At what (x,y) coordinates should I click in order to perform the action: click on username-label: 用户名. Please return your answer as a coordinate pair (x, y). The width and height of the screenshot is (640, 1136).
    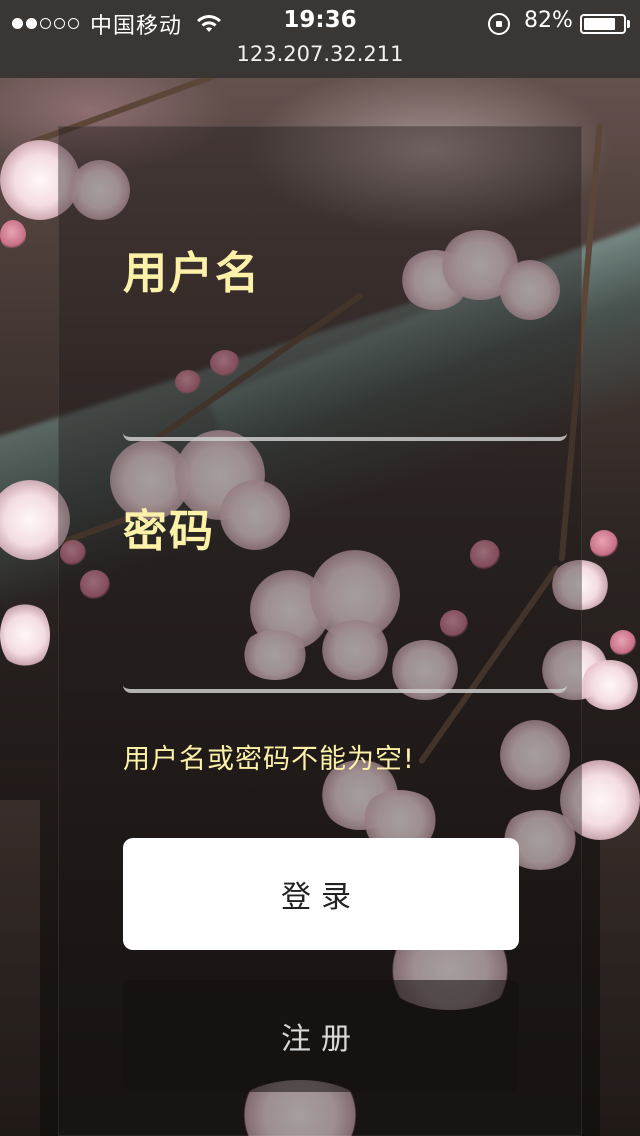
    Looking at the image, I should click on (192, 273).